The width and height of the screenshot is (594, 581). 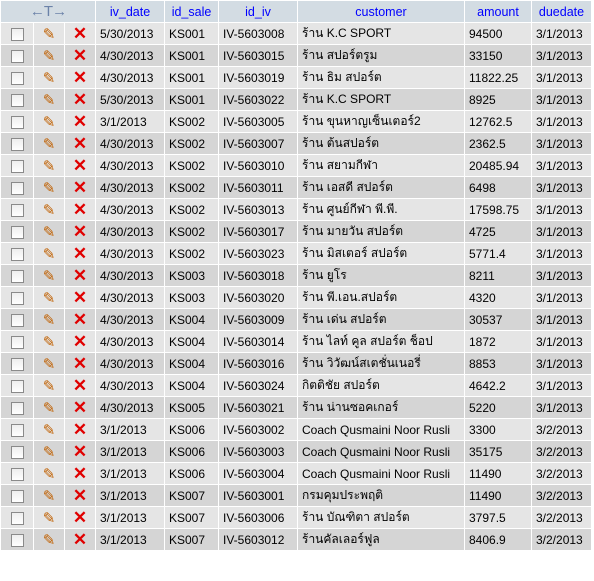 I want to click on column-header-duedate: duedate, so click(x=561, y=11).